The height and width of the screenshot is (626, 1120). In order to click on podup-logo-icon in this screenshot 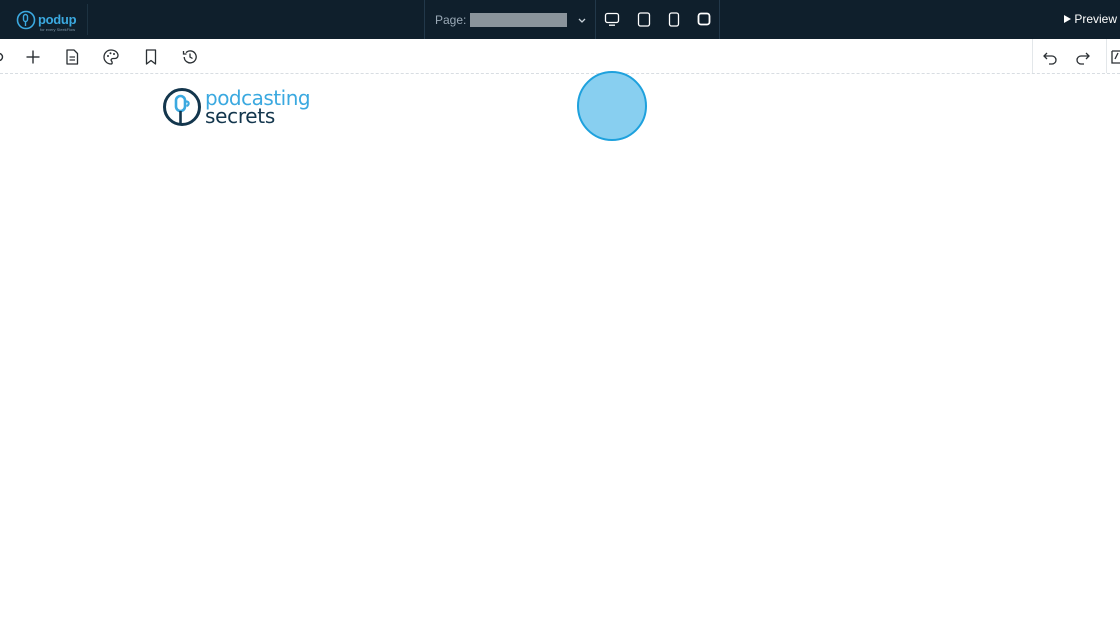, I will do `click(26, 19)`.